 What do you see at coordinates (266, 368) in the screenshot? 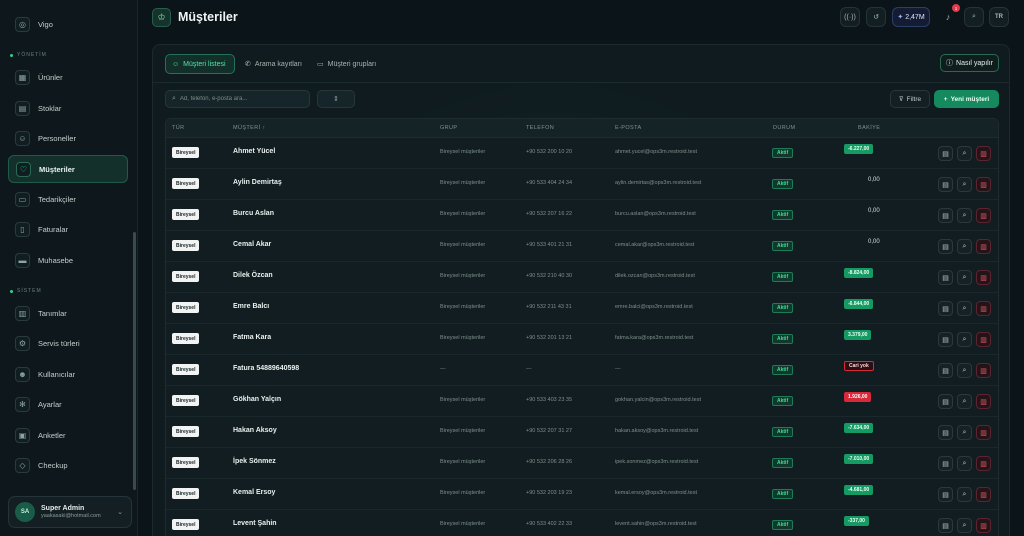
I see `customer-name: Fatura 54889640598` at bounding box center [266, 368].